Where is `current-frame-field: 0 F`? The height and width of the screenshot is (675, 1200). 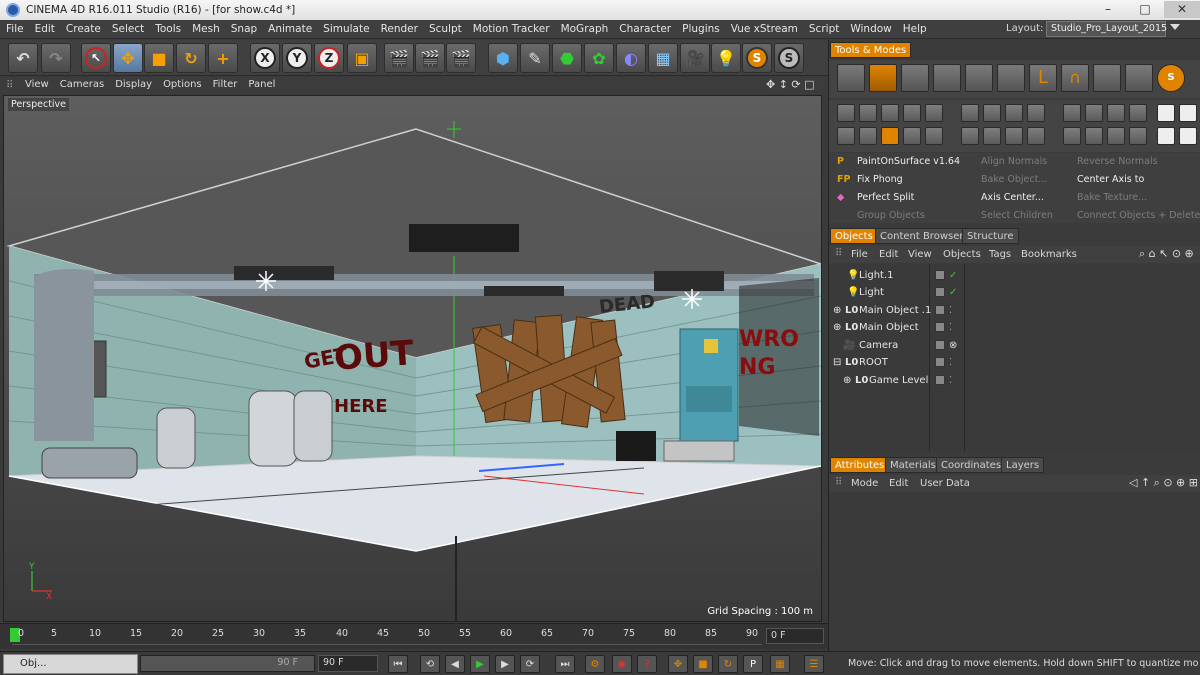
current-frame-field: 0 F is located at coordinates (795, 636).